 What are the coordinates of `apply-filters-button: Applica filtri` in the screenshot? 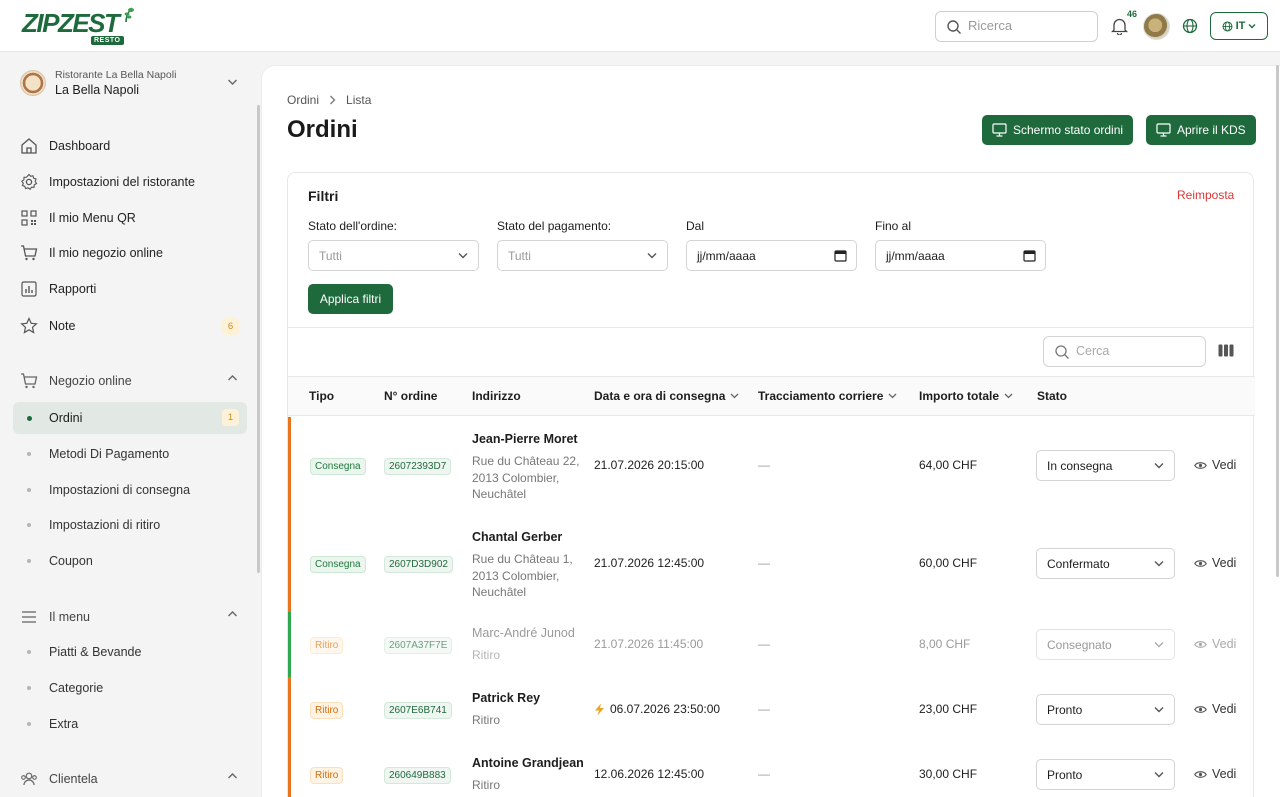 It's located at (350, 299).